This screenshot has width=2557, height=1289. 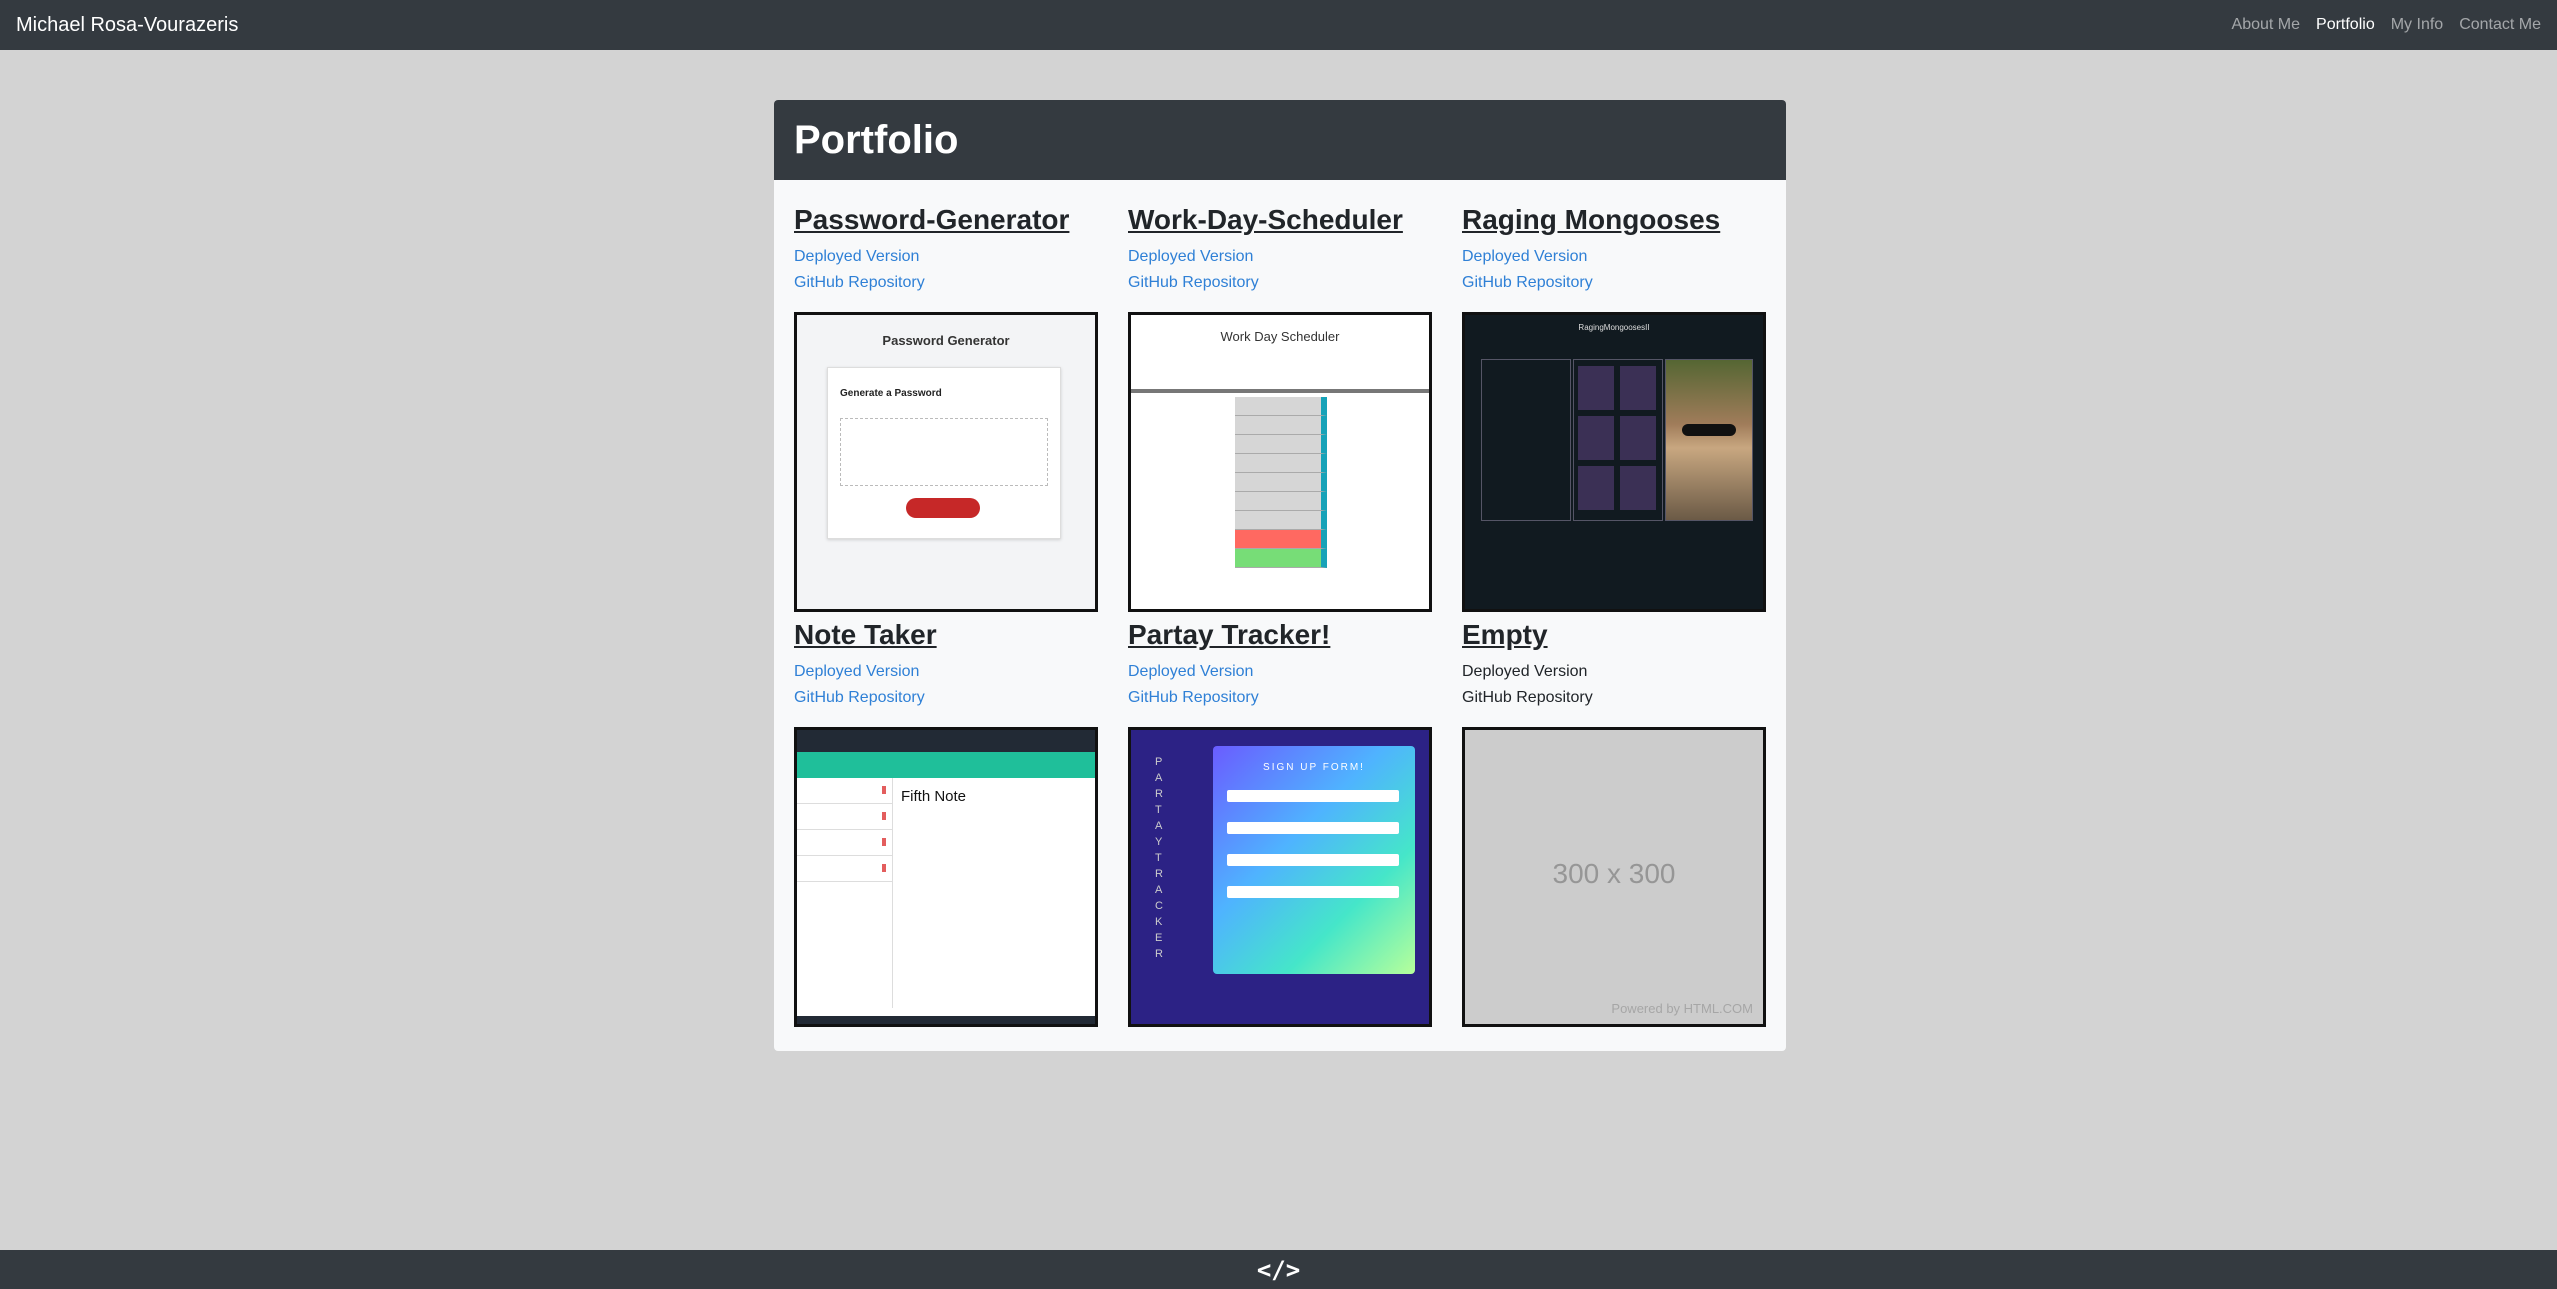 I want to click on thumb-divider, so click(x=1280, y=391).